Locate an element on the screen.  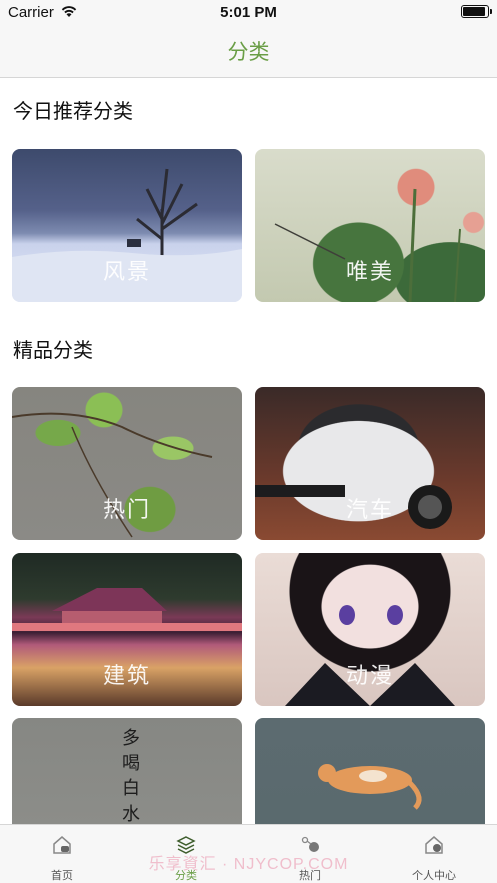
status-bar: Carrier 5:01 PM is located at coordinates (248, 13).